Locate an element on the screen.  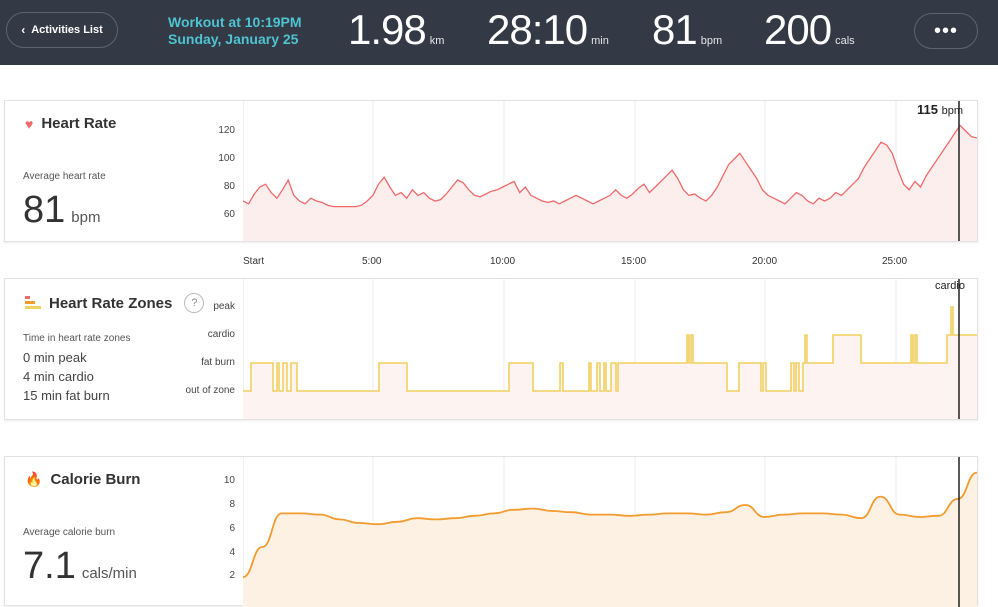
zone-label-fatburn: fat burn is located at coordinates (218, 362).